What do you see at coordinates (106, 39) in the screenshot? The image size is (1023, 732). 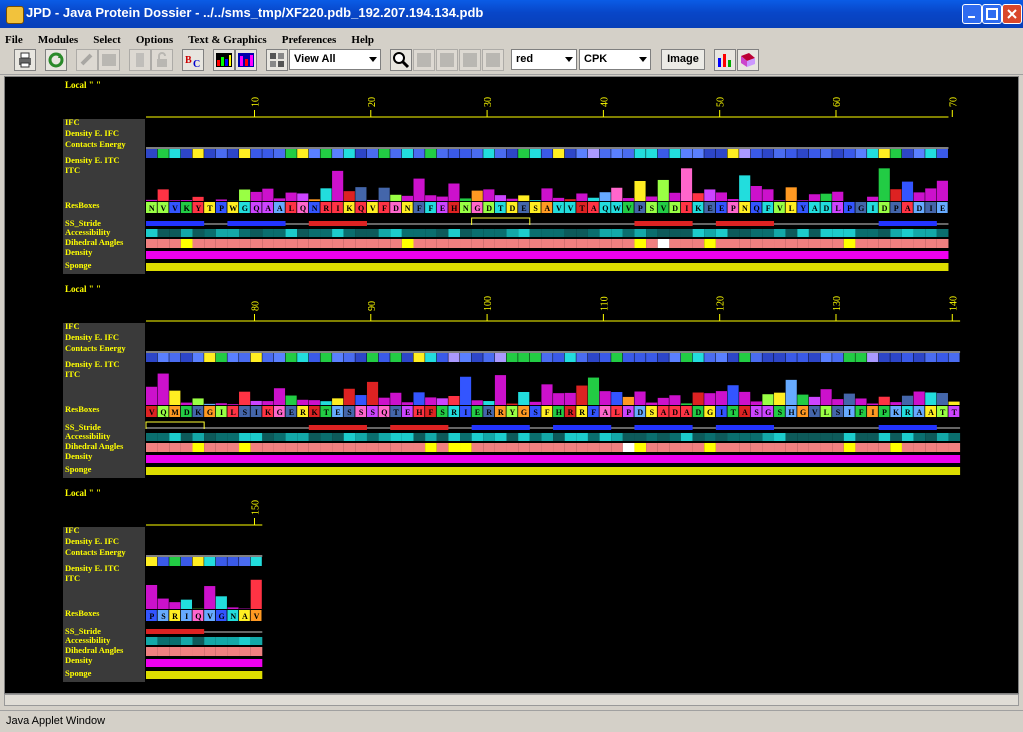 I see `menu-select: Select` at bounding box center [106, 39].